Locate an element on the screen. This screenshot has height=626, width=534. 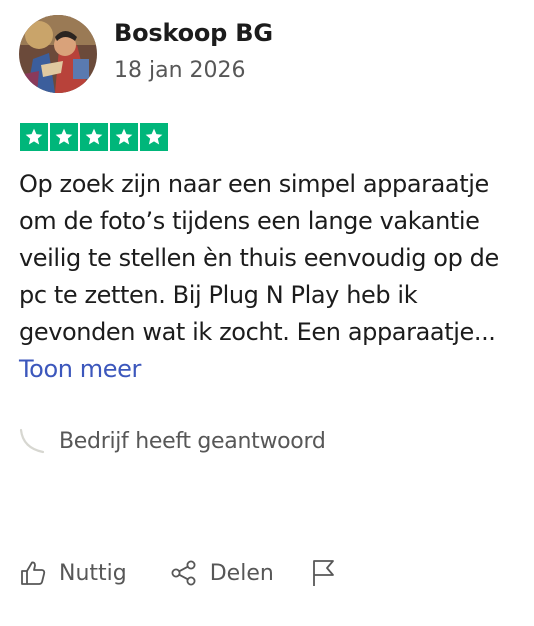
review-actions: Nuttig Delen is located at coordinates (199, 573).